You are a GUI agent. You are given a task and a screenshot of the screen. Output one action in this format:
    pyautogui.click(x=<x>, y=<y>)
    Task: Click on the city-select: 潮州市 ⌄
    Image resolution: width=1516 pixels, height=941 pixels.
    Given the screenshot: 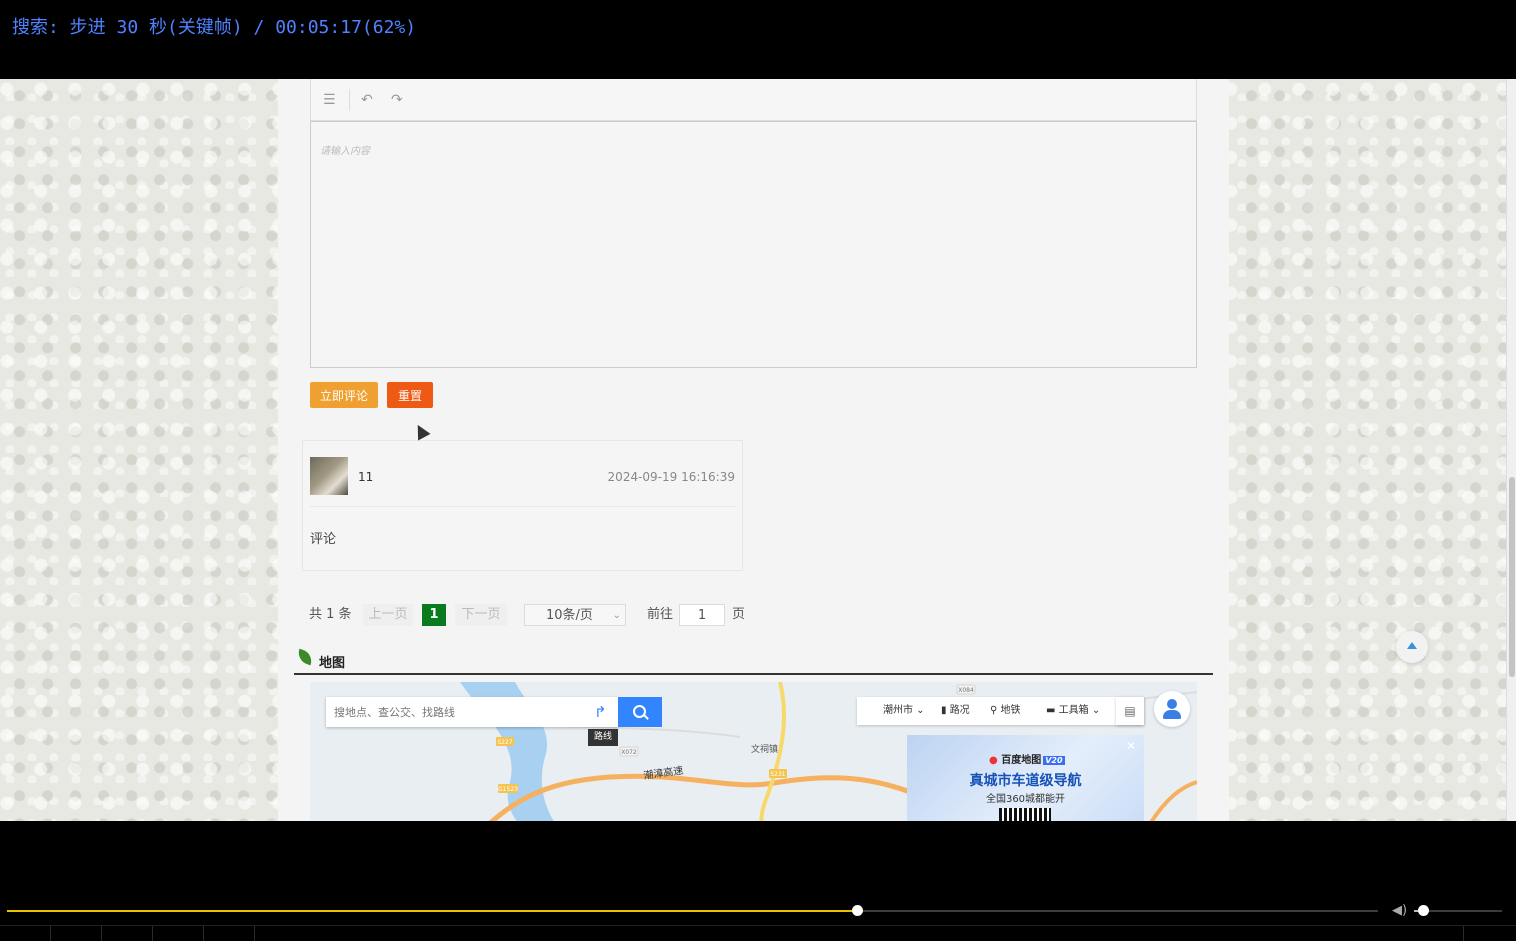 What is the action you would take?
    pyautogui.click(x=904, y=711)
    